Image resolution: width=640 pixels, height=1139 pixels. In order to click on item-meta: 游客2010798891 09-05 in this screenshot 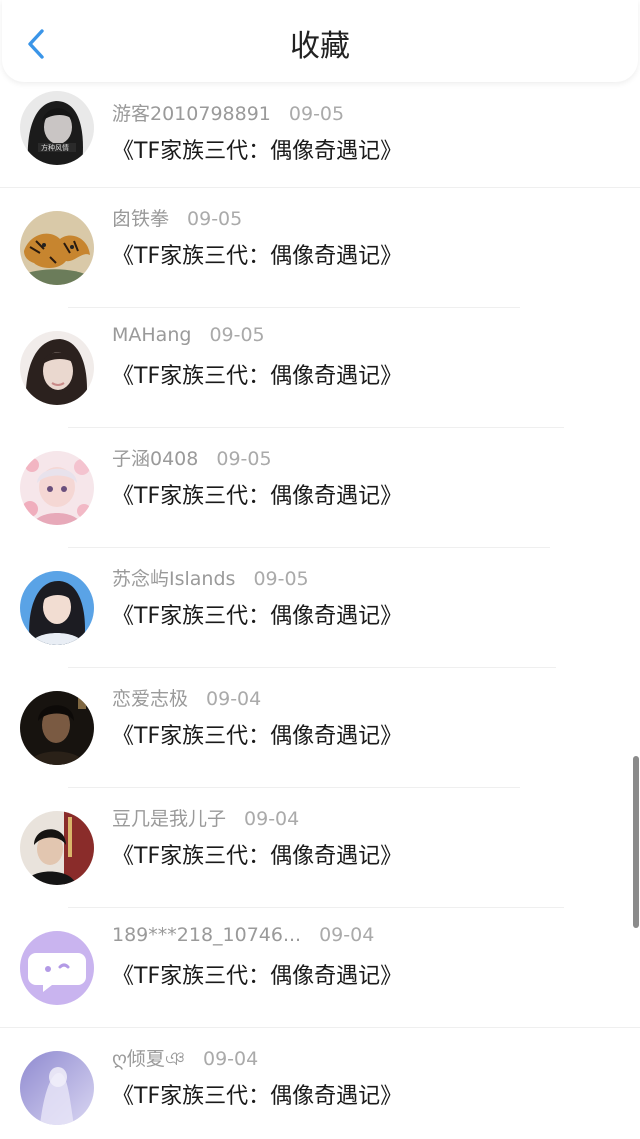, I will do `click(228, 112)`.